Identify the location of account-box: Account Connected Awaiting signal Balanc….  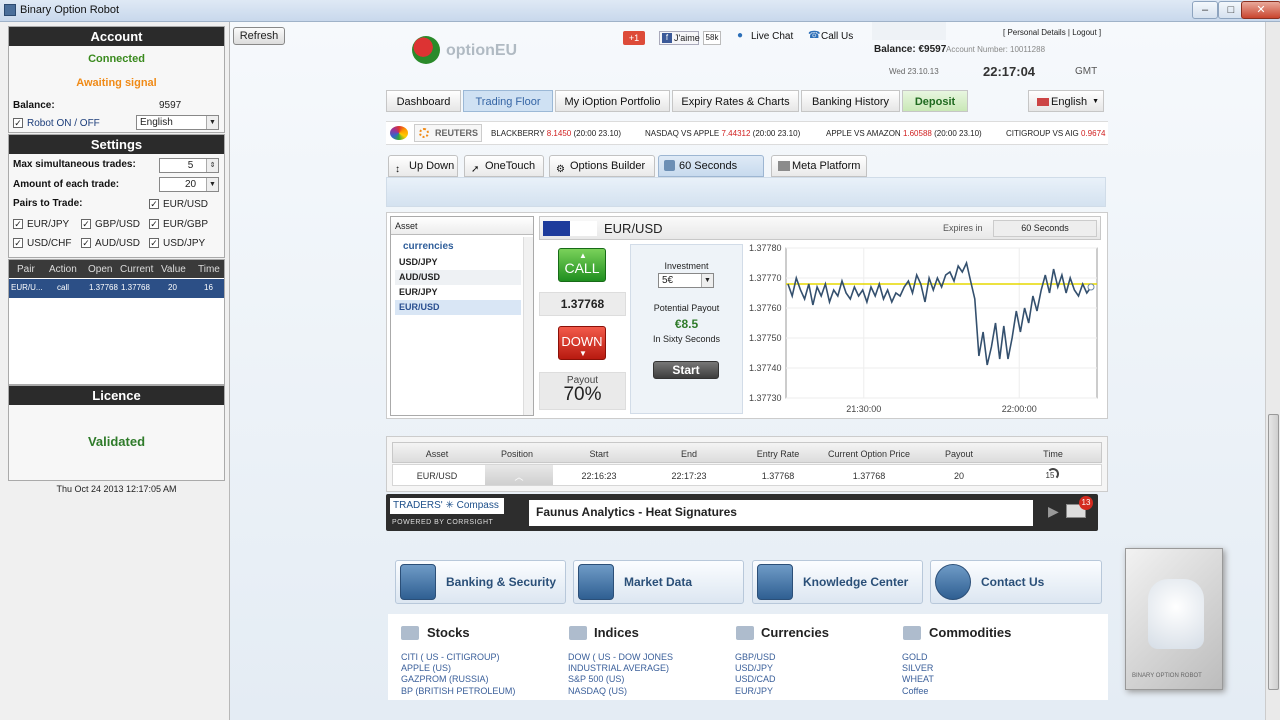
(116, 79).